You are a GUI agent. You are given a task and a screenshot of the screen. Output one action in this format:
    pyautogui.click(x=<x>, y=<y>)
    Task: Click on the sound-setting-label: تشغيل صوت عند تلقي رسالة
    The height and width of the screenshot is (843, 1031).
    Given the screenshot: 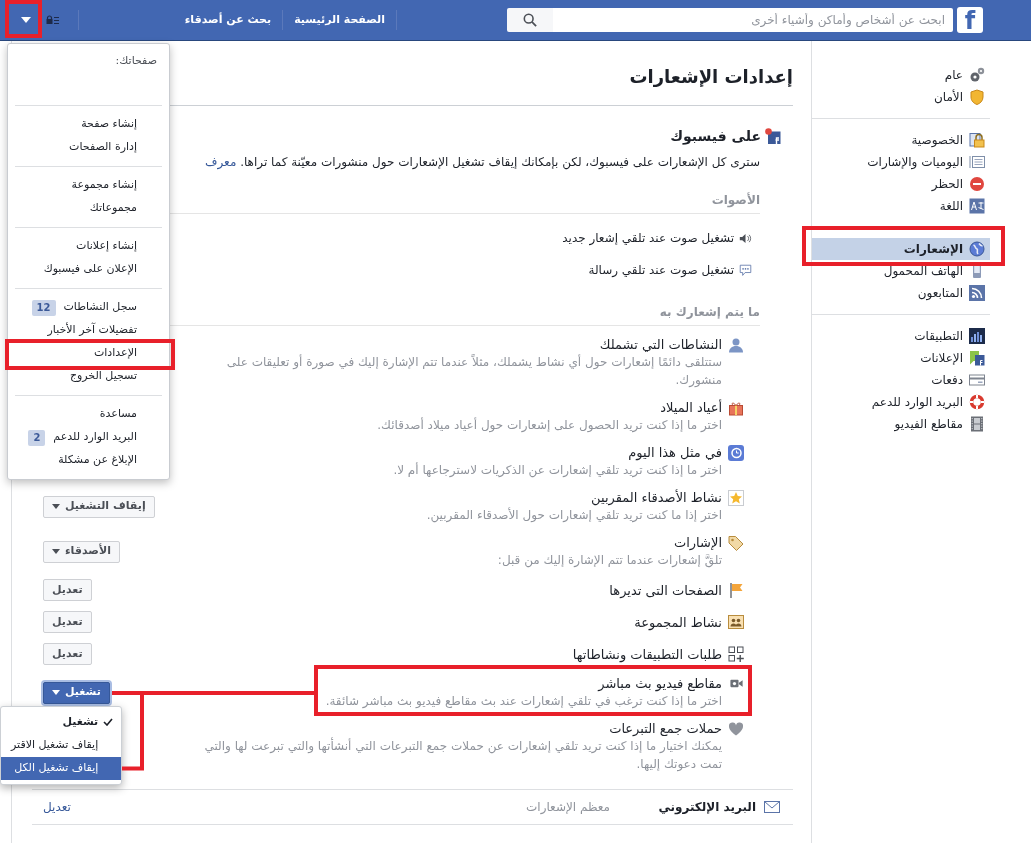 What is the action you would take?
    pyautogui.click(x=661, y=270)
    